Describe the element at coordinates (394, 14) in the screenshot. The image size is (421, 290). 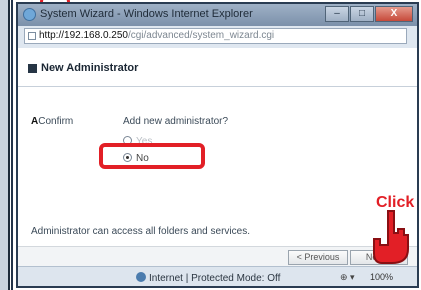
I see `close-button: X` at that location.